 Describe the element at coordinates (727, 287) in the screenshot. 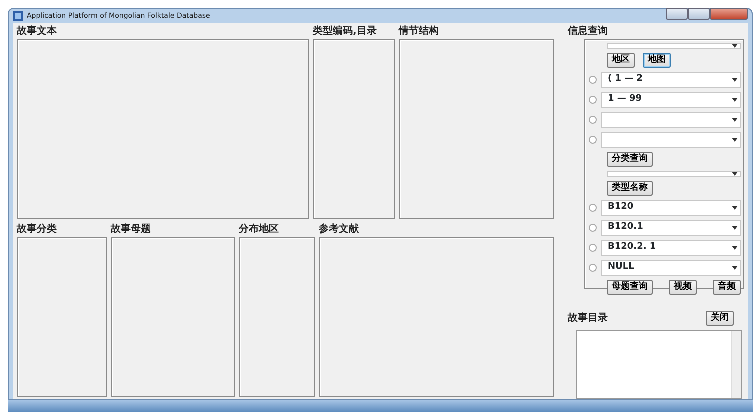

I see `query-button: 音频` at that location.